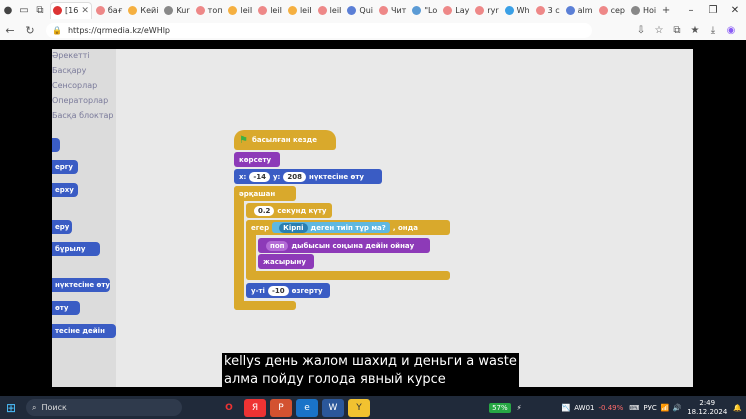 The image size is (746, 419). I want to click on browser-tab: "Lo, so click(424, 10).